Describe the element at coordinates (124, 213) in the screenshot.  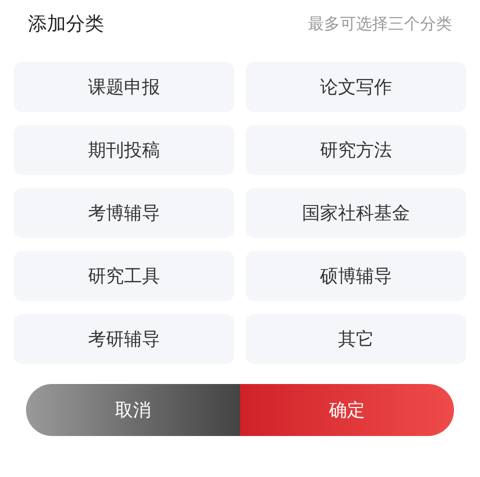
I see `category-option: 考博辅导` at that location.